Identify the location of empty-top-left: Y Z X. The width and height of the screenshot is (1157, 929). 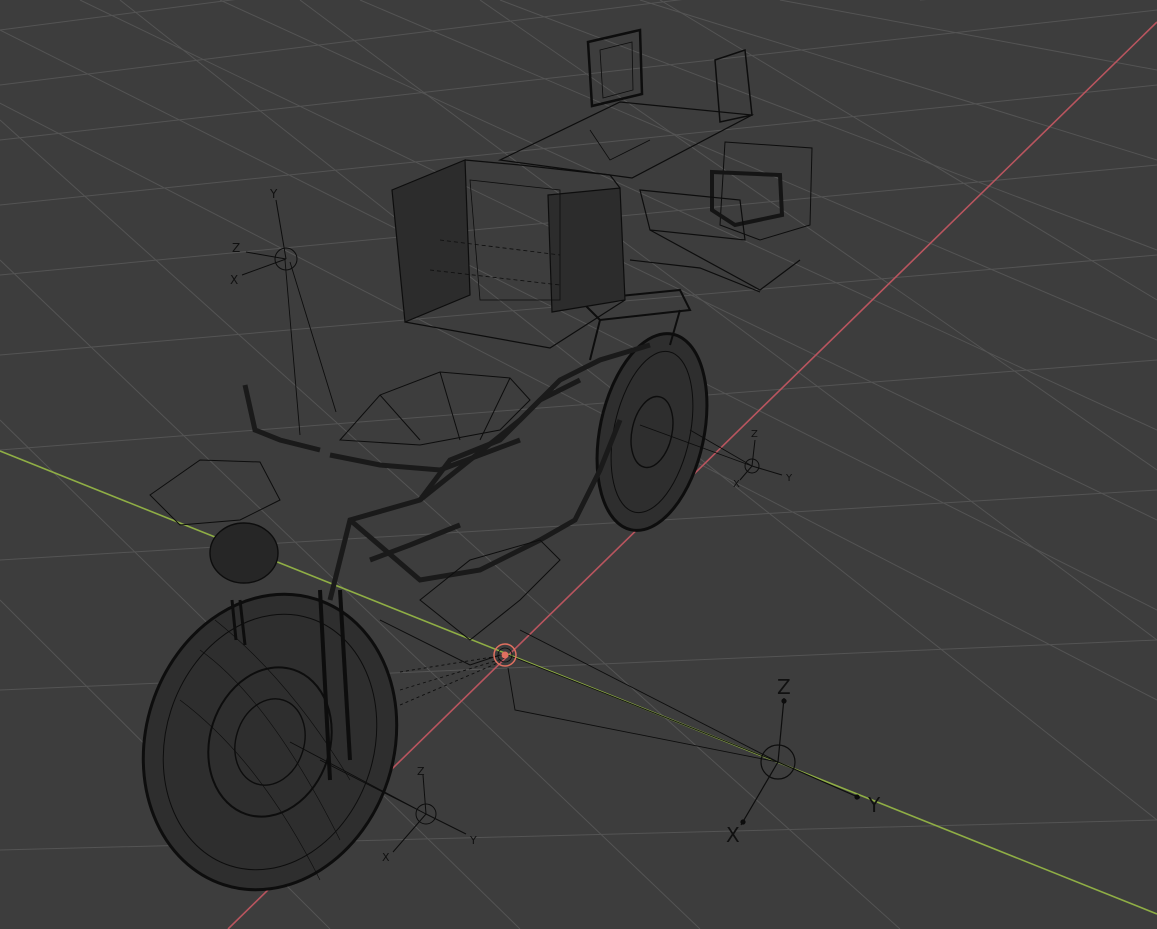
(264, 237).